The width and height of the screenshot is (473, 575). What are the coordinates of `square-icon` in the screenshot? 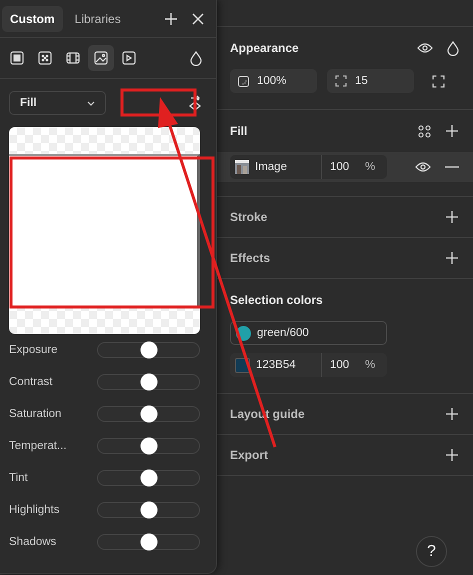 It's located at (17, 58).